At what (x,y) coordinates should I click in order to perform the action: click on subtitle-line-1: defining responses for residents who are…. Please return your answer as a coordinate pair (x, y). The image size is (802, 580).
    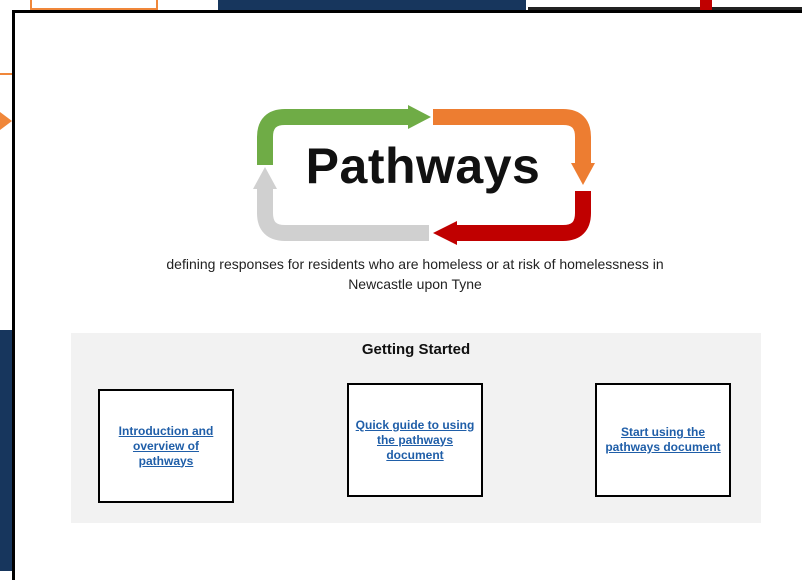
    Looking at the image, I should click on (415, 264).